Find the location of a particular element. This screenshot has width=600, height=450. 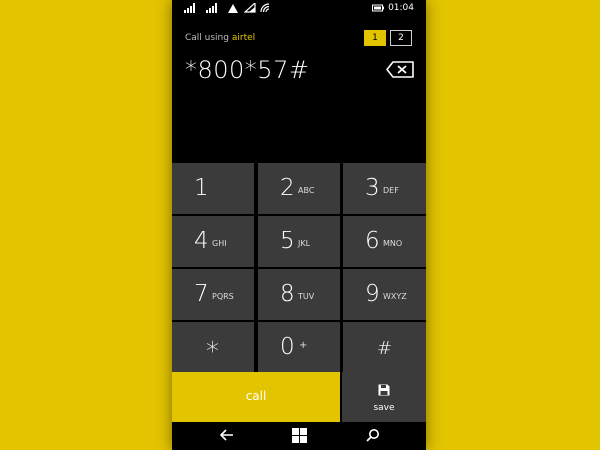

key-digit: # is located at coordinates (385, 348).